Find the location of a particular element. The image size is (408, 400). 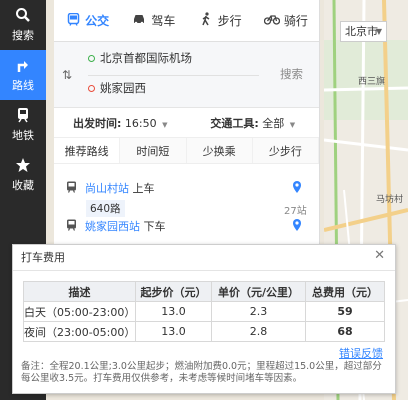

depart-time-label: 出发时间: is located at coordinates (97, 123).